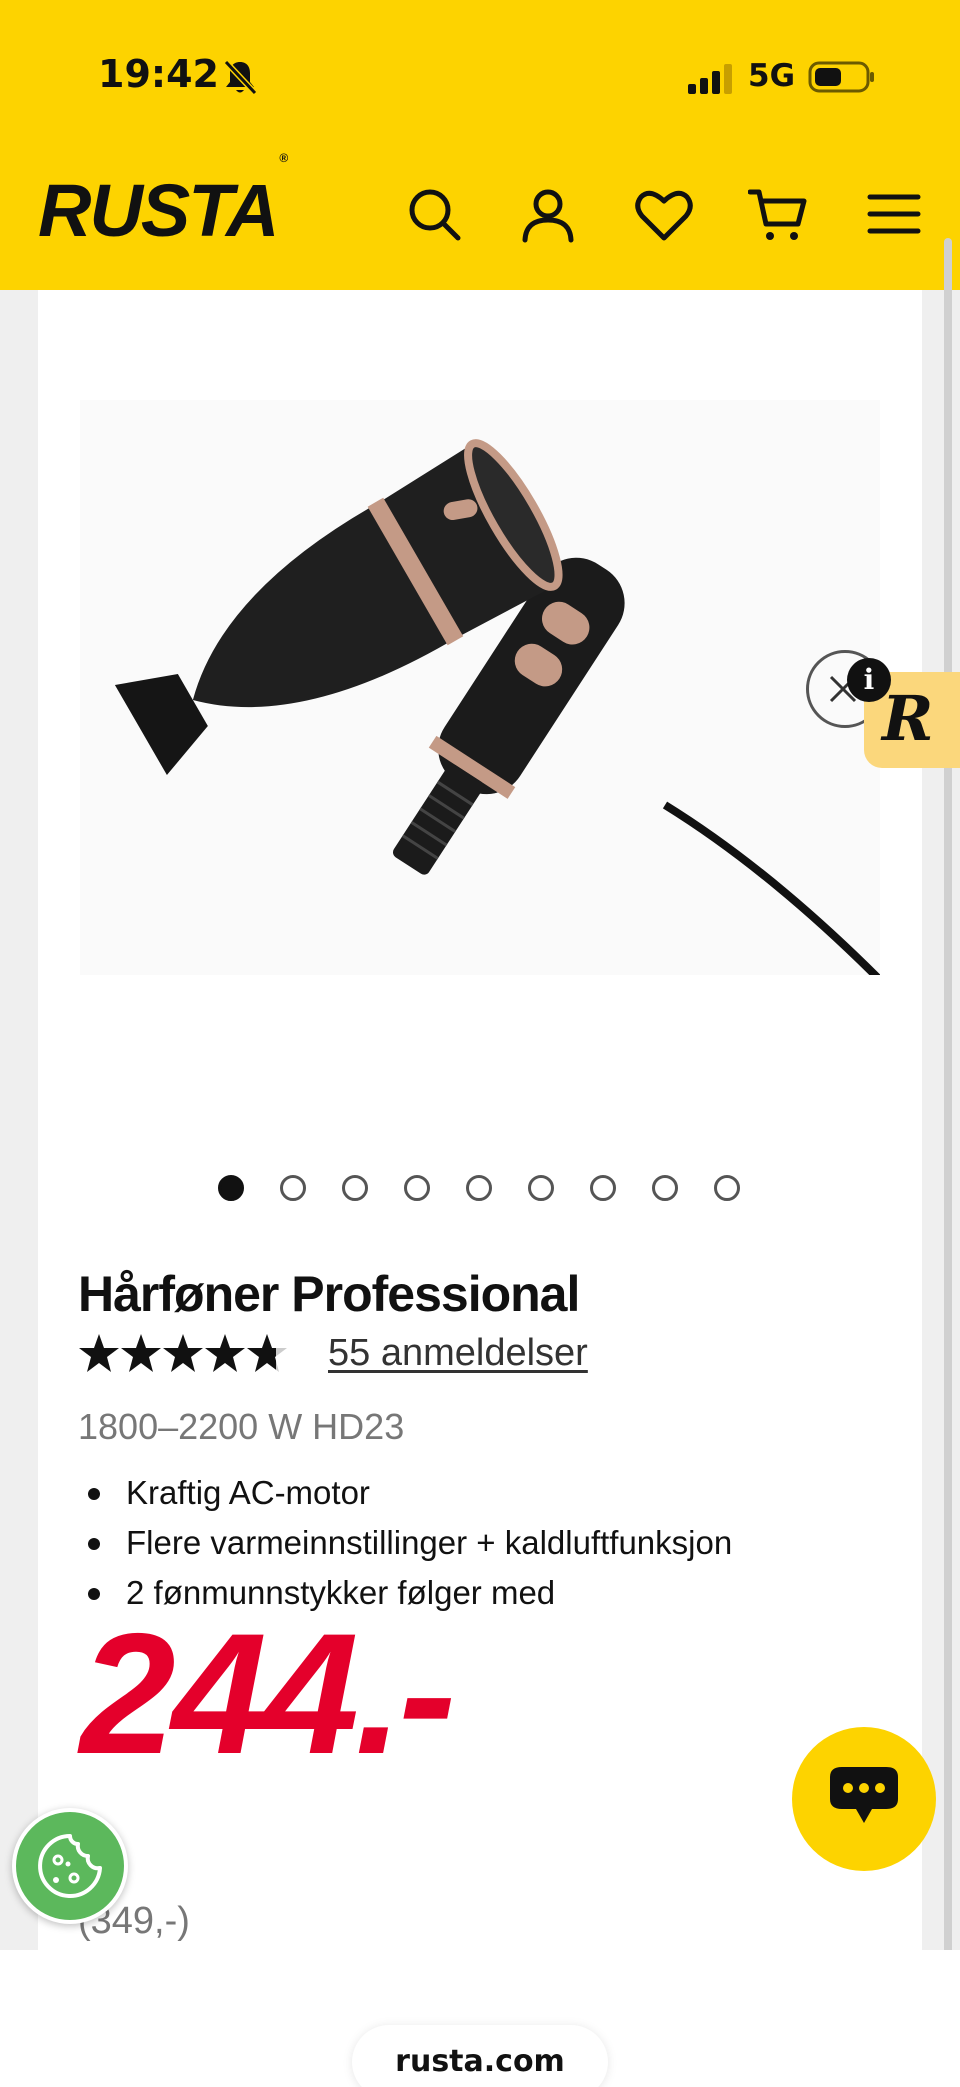 Image resolution: width=960 pixels, height=2087 pixels. Describe the element at coordinates (434, 214) in the screenshot. I see `search-icon` at that location.